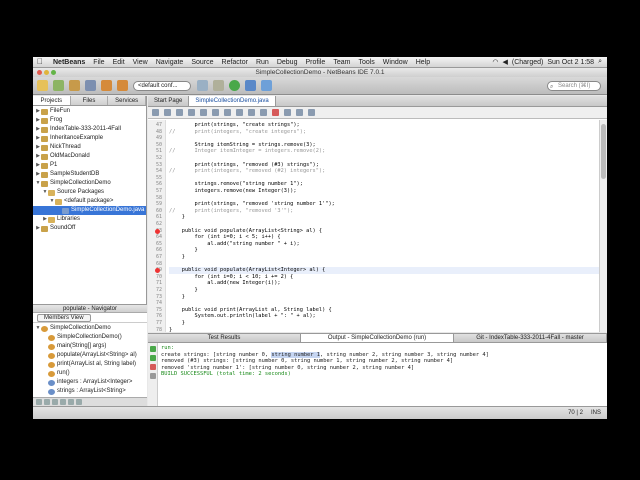 Image resolution: width=640 pixels, height=480 pixels. I want to click on uncomment-icon, so click(311, 112).